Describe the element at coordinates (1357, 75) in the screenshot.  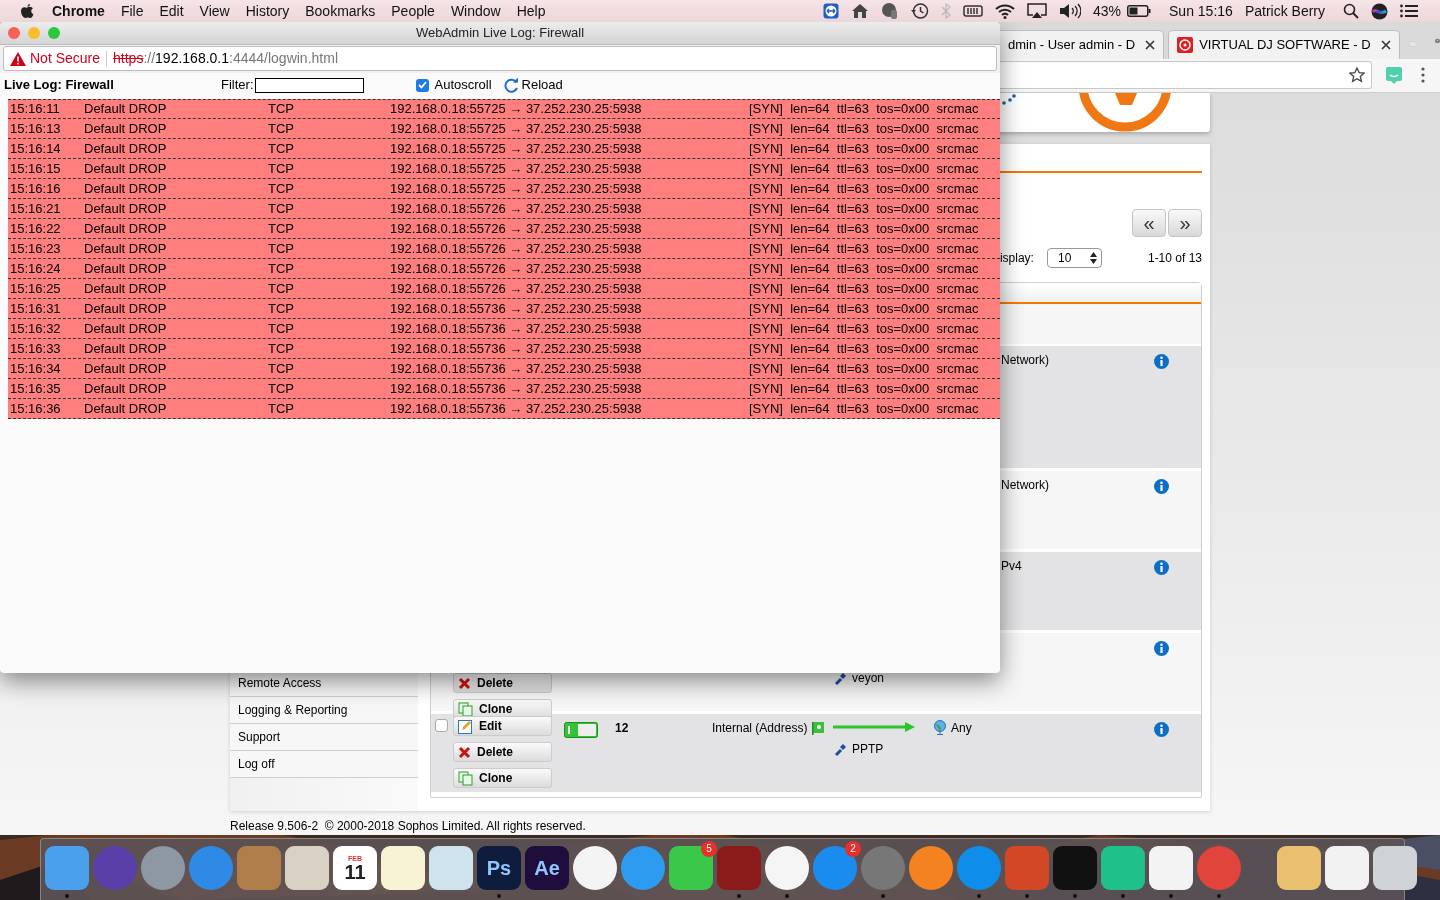
I see `star-icon` at that location.